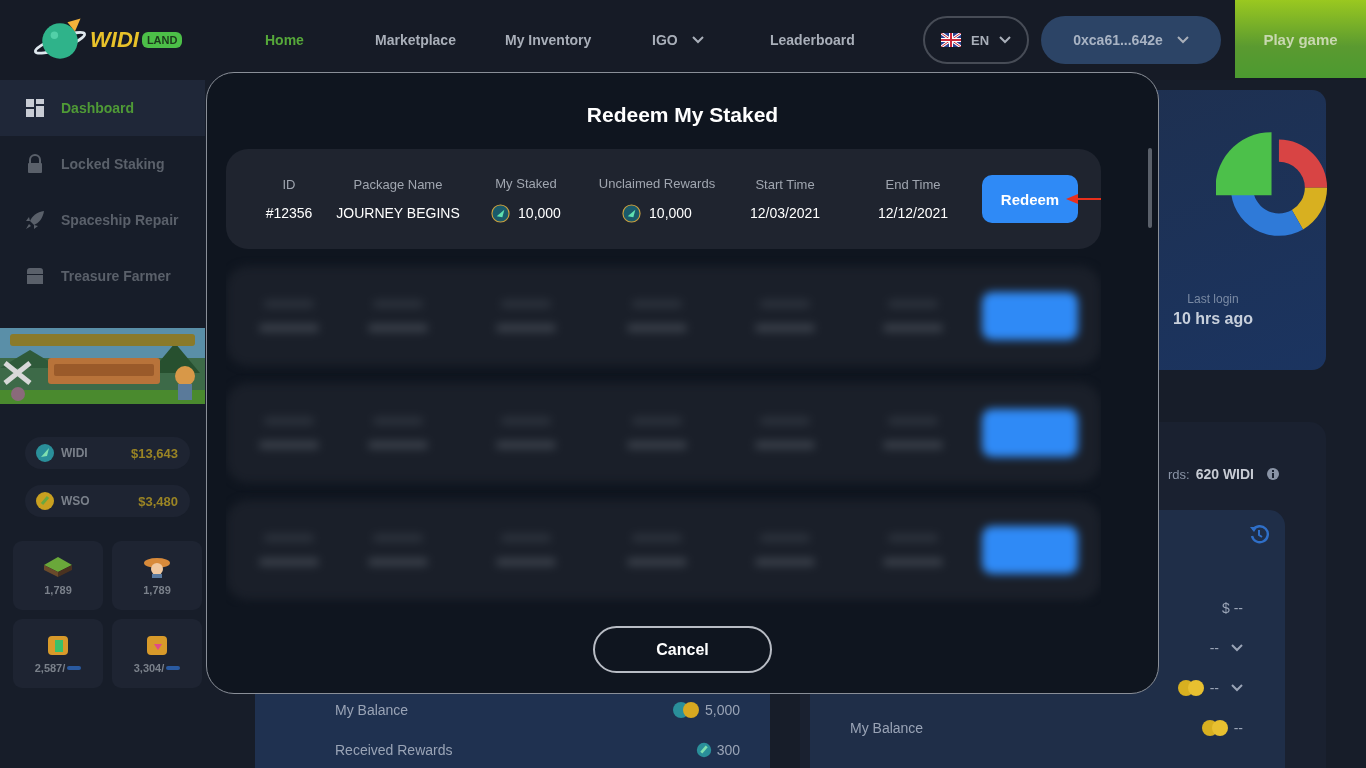  What do you see at coordinates (35, 108) in the screenshot?
I see `dashboard-icon` at bounding box center [35, 108].